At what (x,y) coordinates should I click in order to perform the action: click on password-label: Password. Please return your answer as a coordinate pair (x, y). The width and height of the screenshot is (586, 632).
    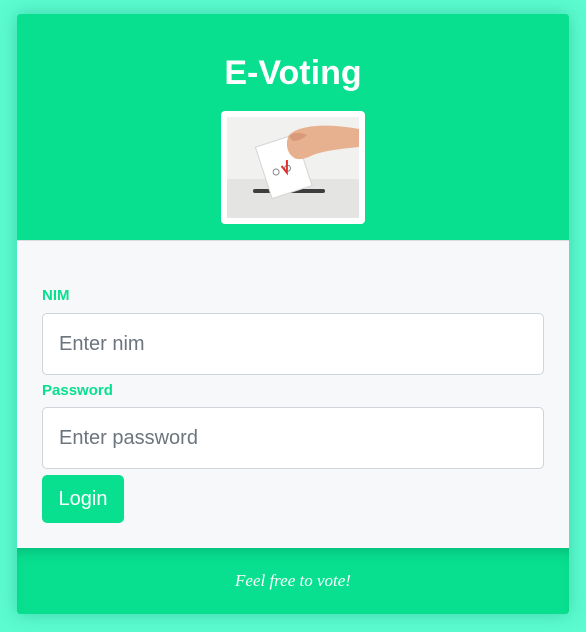
    Looking at the image, I should click on (77, 390).